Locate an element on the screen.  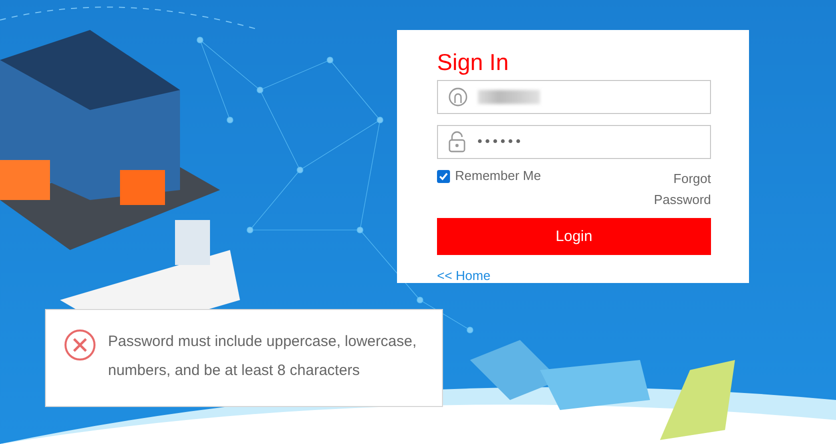
remember-me-label: Remember Me is located at coordinates (498, 176).